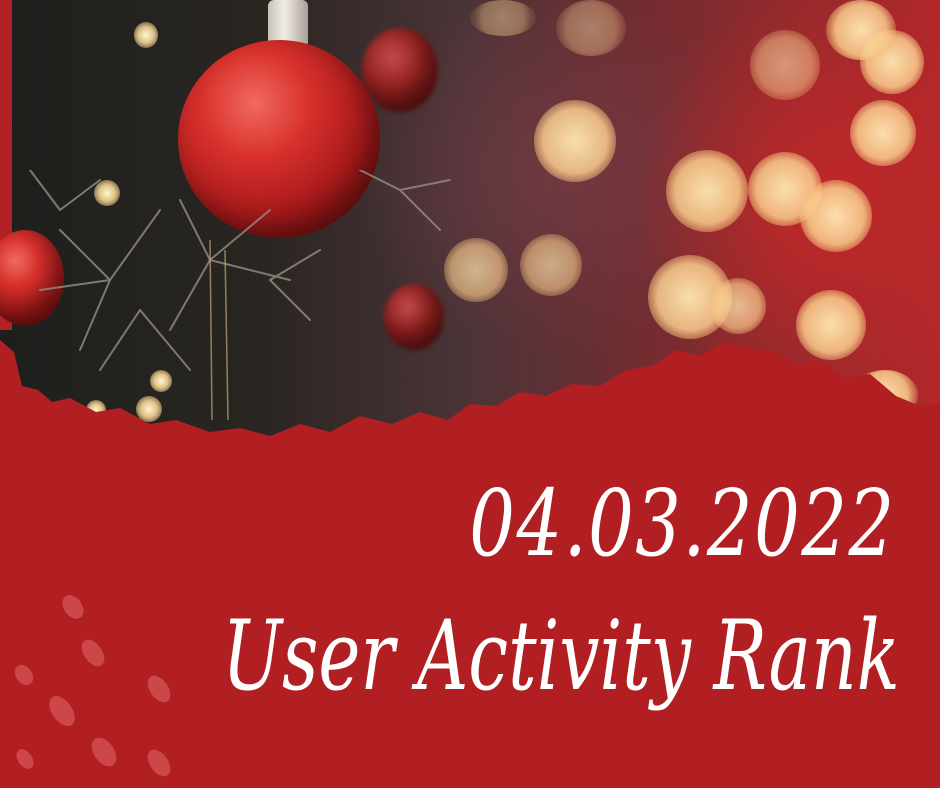 Image resolution: width=940 pixels, height=788 pixels. I want to click on background-ornament, so click(400, 70).